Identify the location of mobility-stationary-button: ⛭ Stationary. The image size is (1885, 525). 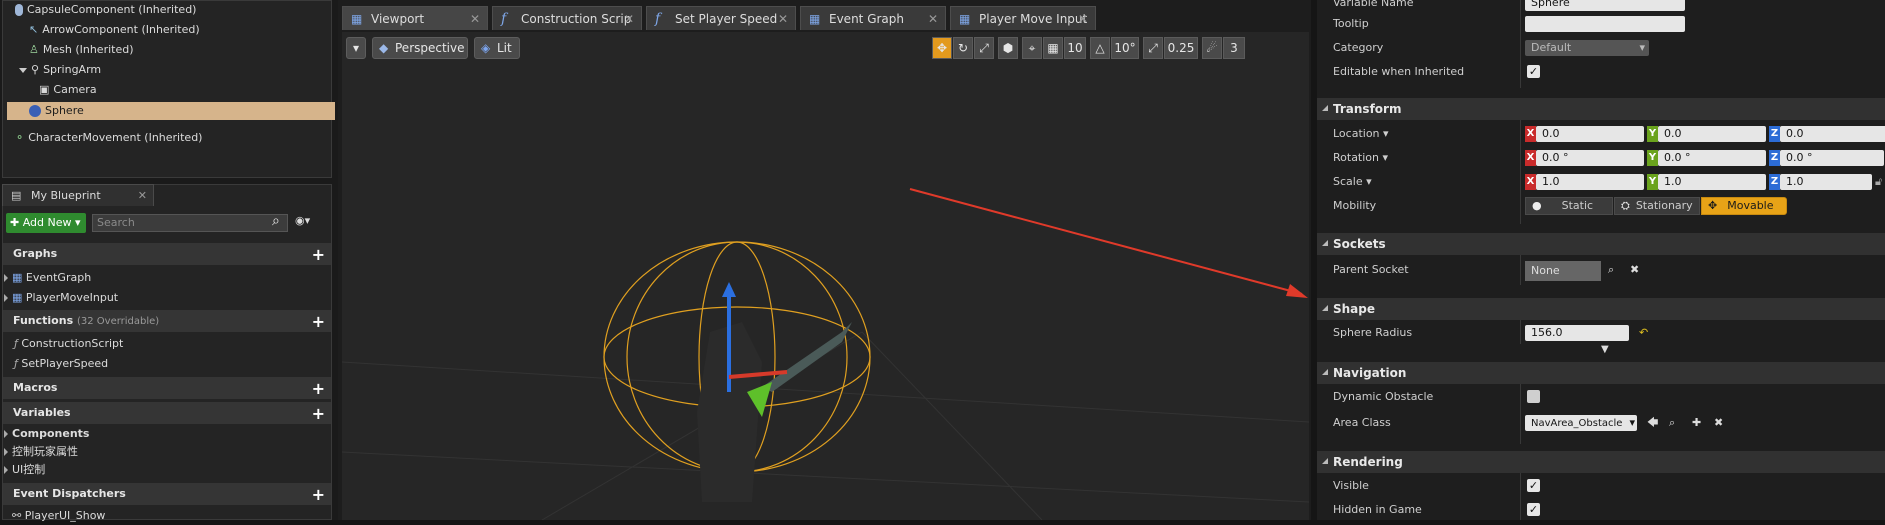
(1657, 206).